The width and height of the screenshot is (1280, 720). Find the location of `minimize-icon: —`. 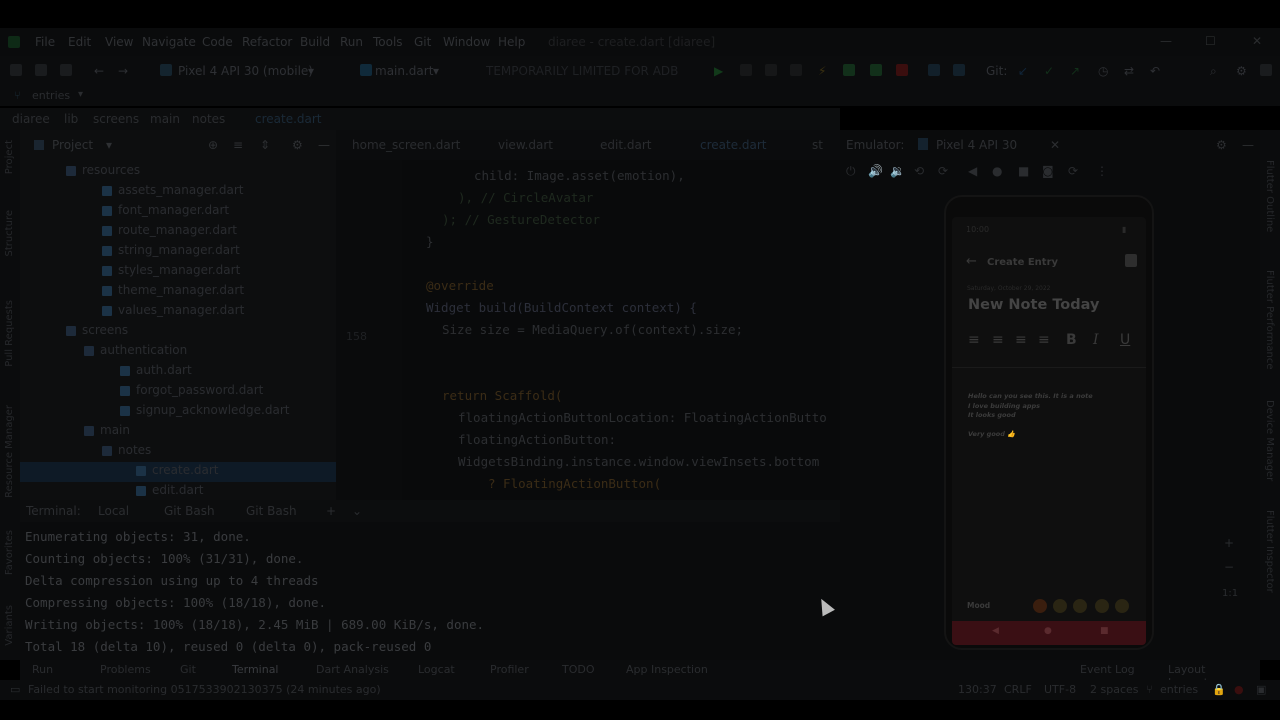

minimize-icon: — is located at coordinates (1166, 41).